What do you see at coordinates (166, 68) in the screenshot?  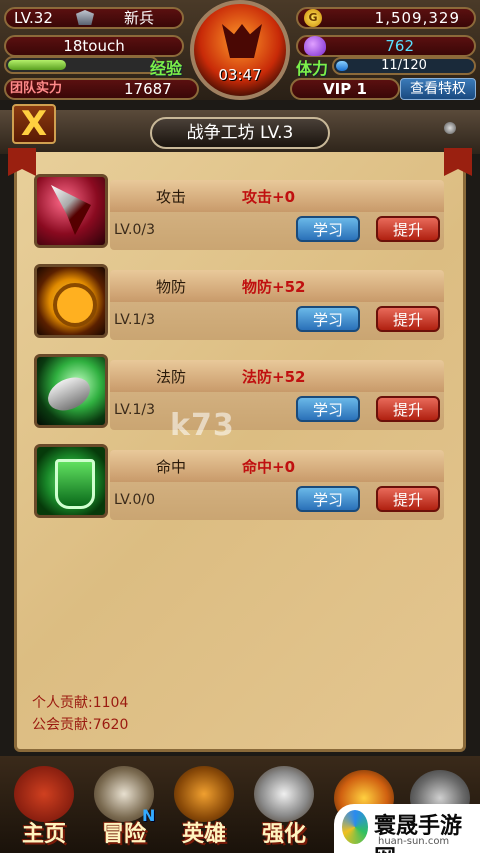 I see `exp-label: 经验` at bounding box center [166, 68].